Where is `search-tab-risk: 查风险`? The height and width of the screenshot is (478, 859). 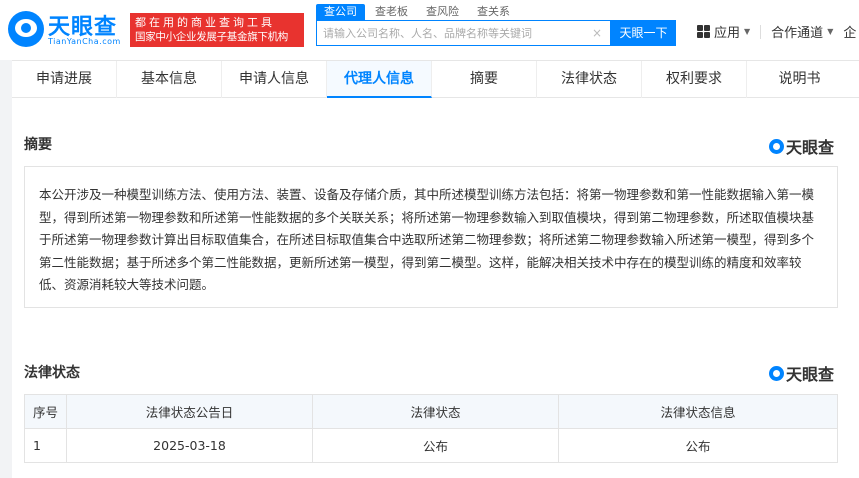
search-tab-risk: 查风险 is located at coordinates (442, 12).